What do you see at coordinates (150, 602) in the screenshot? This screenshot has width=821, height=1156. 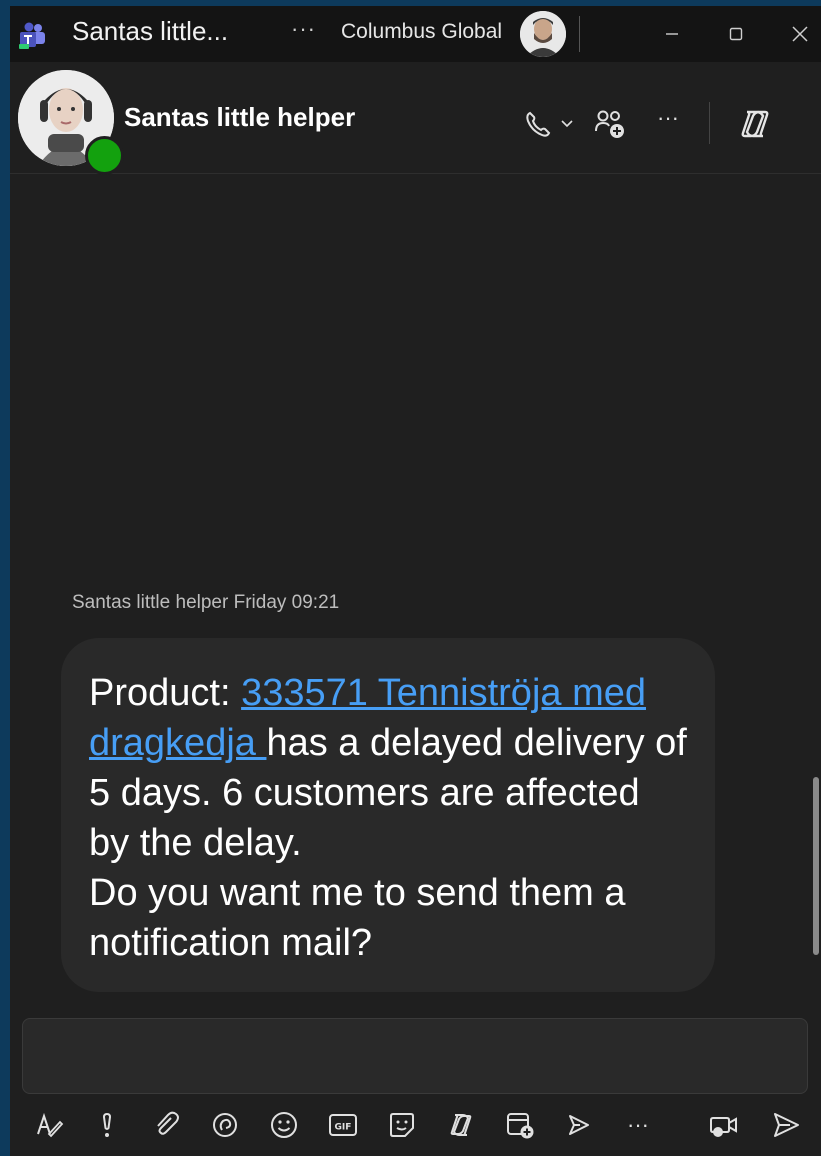 I see `message-sender: Santas little helper` at bounding box center [150, 602].